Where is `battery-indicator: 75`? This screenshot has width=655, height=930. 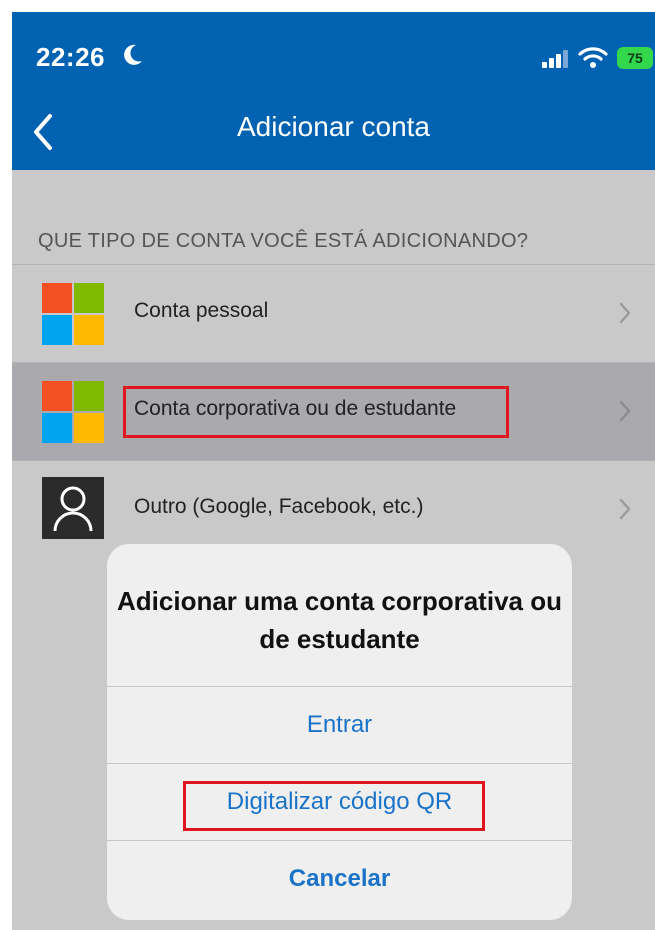
battery-indicator: 75 is located at coordinates (635, 58).